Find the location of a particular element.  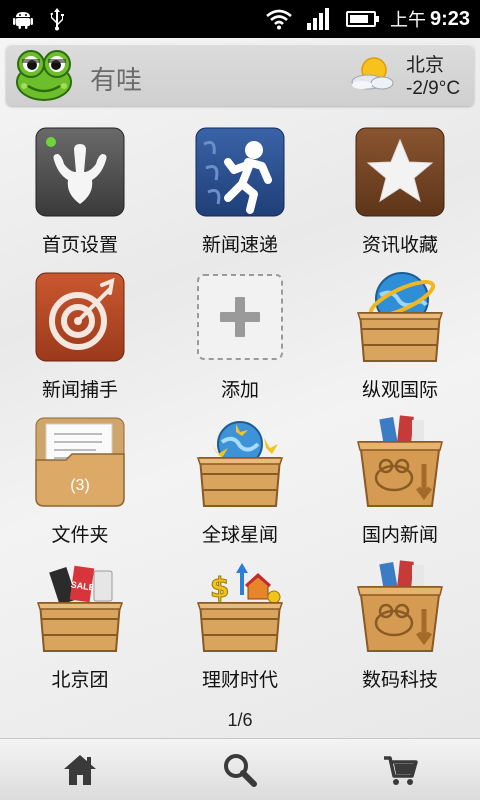

battery-icon is located at coordinates (362, 19).